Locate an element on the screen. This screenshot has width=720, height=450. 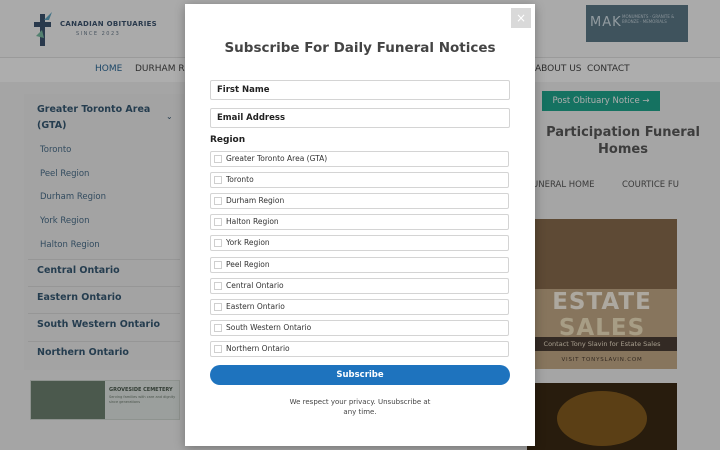
region-option-label: Northern Ontario is located at coordinates (258, 348).